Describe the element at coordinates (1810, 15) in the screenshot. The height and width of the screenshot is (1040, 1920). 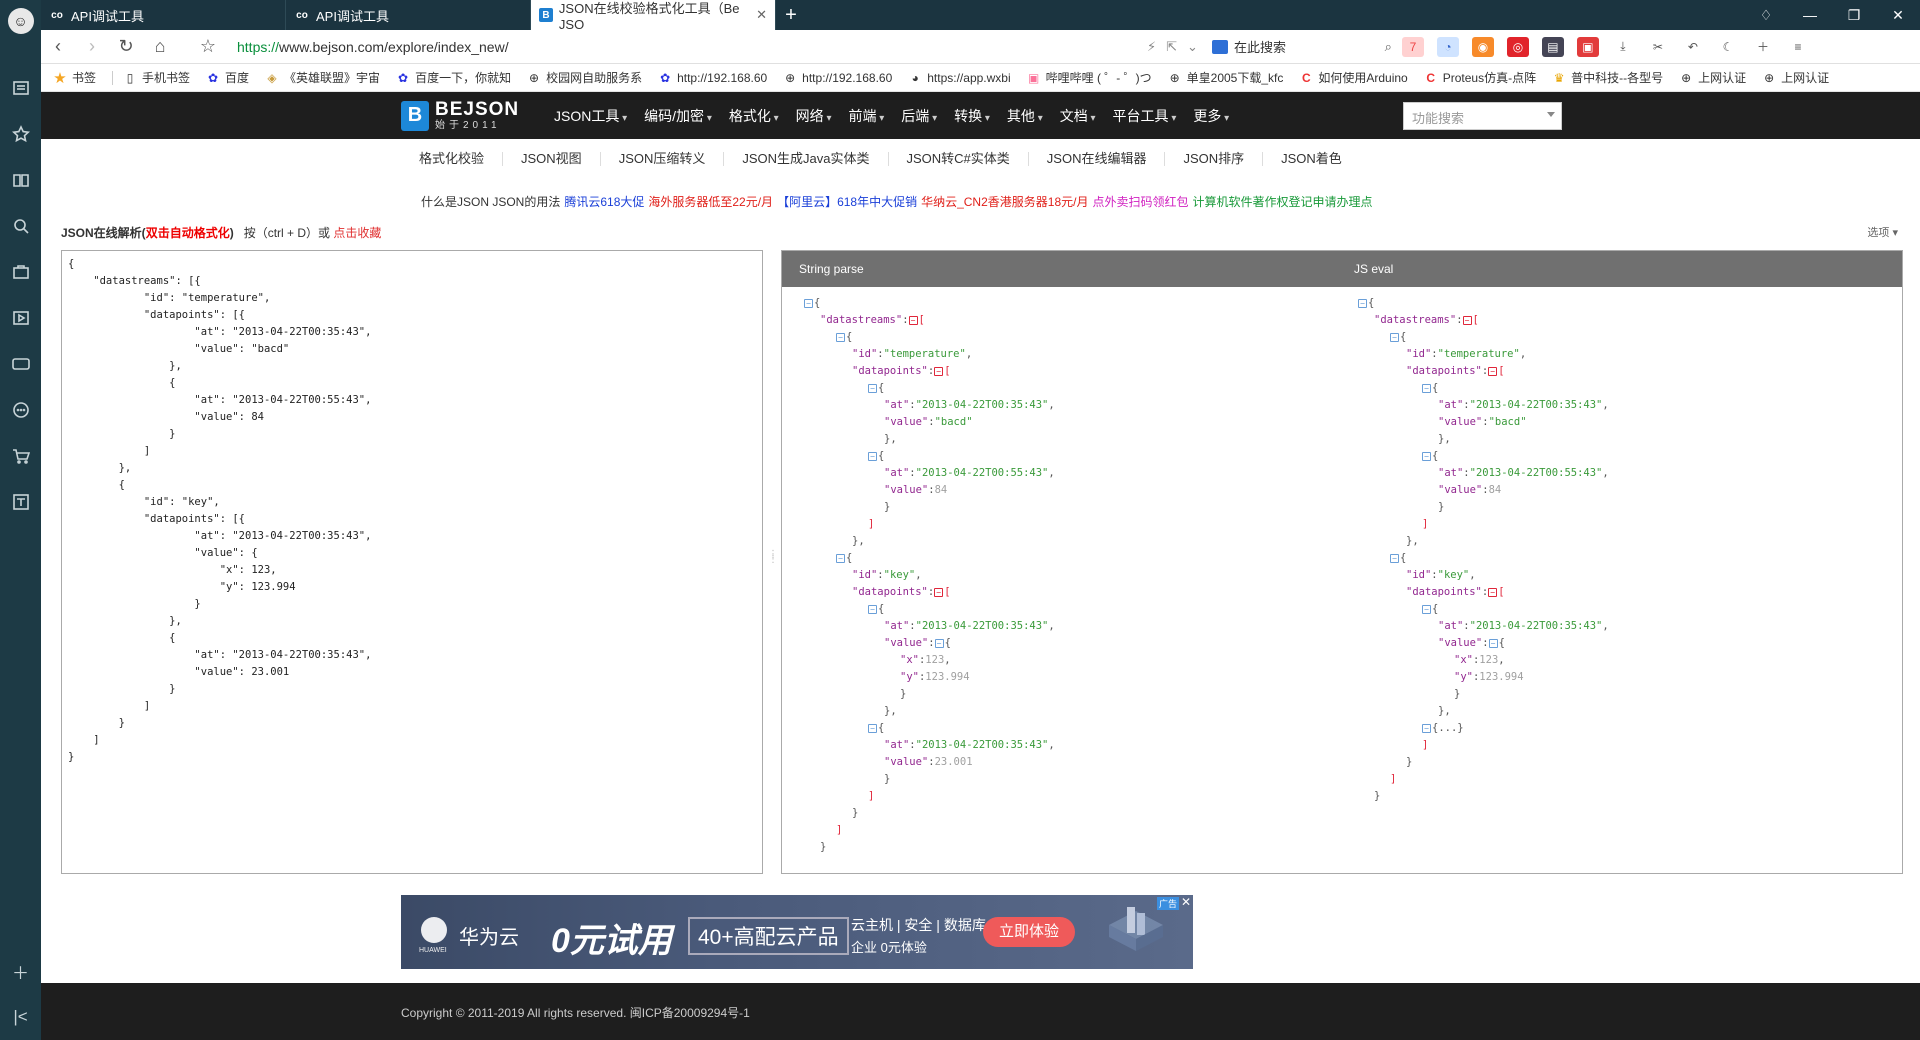
I see `minimize-icon: —` at that location.